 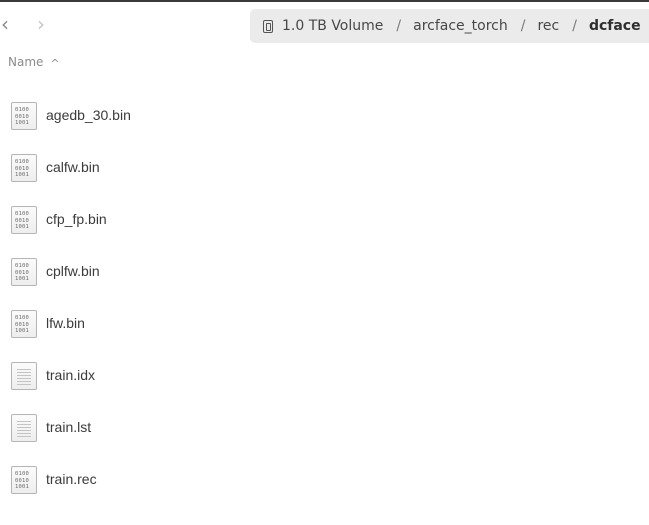 What do you see at coordinates (76, 219) in the screenshot?
I see `file-name: cfp_fp.bin` at bounding box center [76, 219].